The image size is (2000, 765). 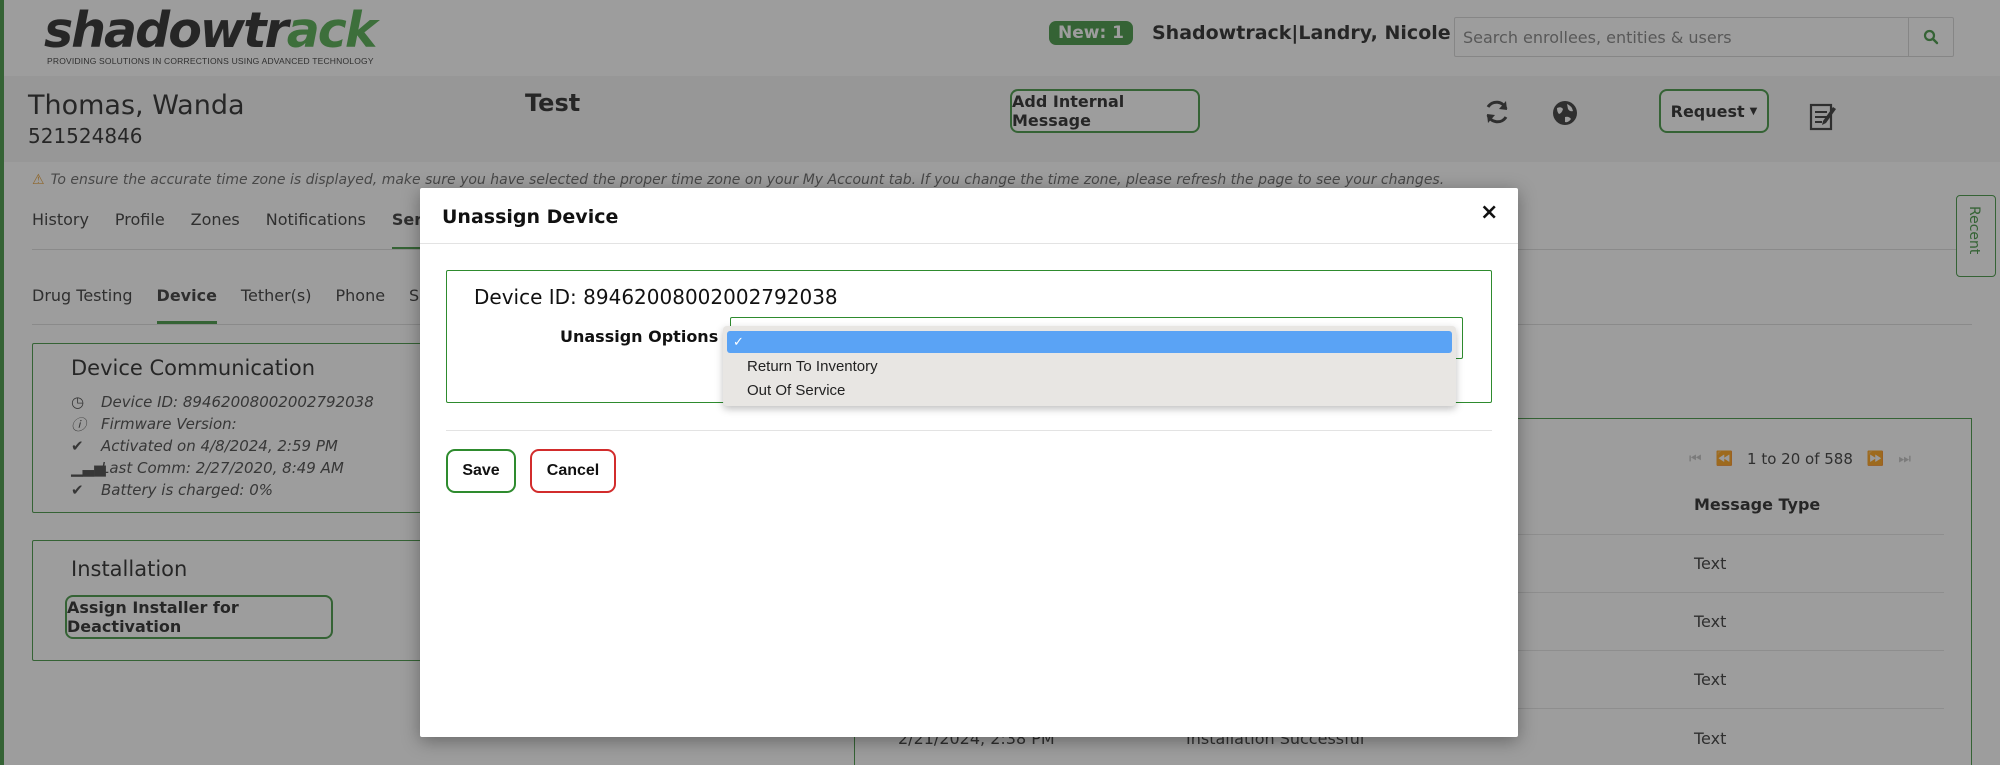 I want to click on close-icon: ×, so click(x=1489, y=212).